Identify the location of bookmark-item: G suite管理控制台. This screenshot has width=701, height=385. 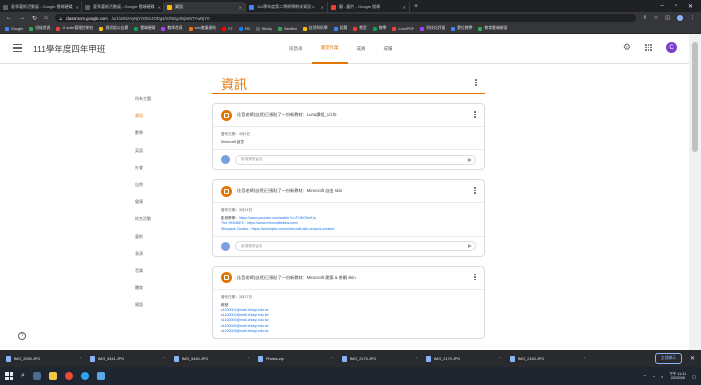
(74, 28).